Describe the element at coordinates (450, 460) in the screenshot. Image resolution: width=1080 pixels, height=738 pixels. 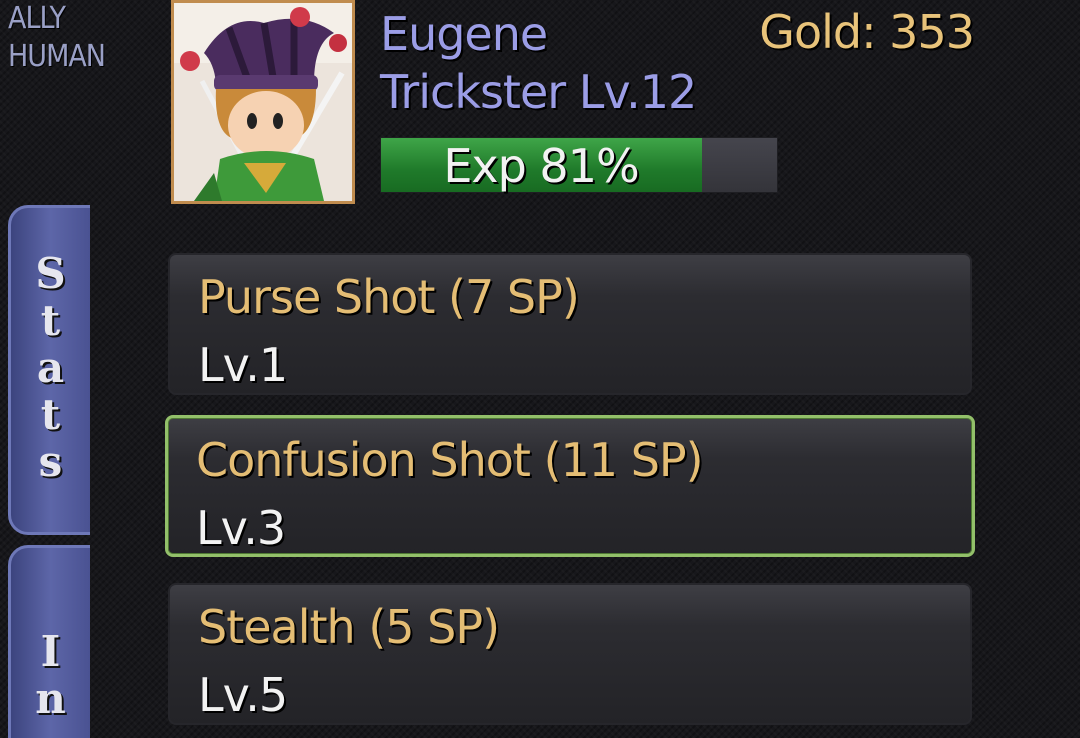
I see `skill-name: Confusion Shot (11 SP)` at that location.